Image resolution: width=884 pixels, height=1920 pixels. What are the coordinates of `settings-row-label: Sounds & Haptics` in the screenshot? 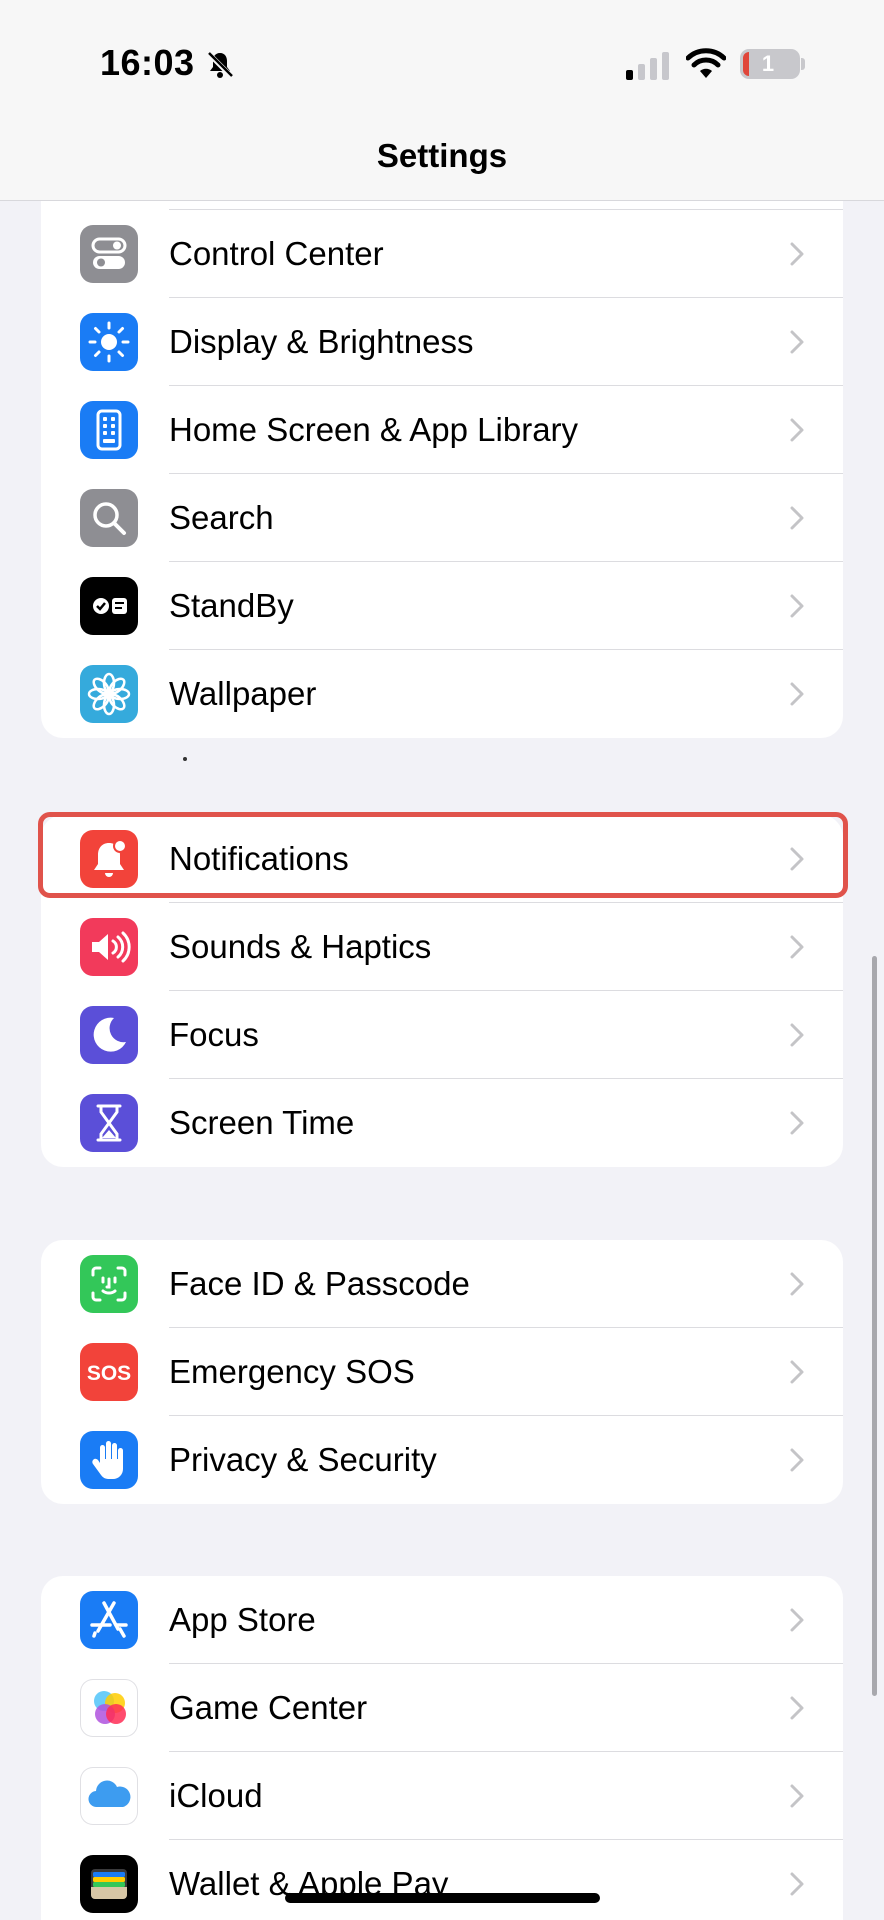 It's located at (300, 946).